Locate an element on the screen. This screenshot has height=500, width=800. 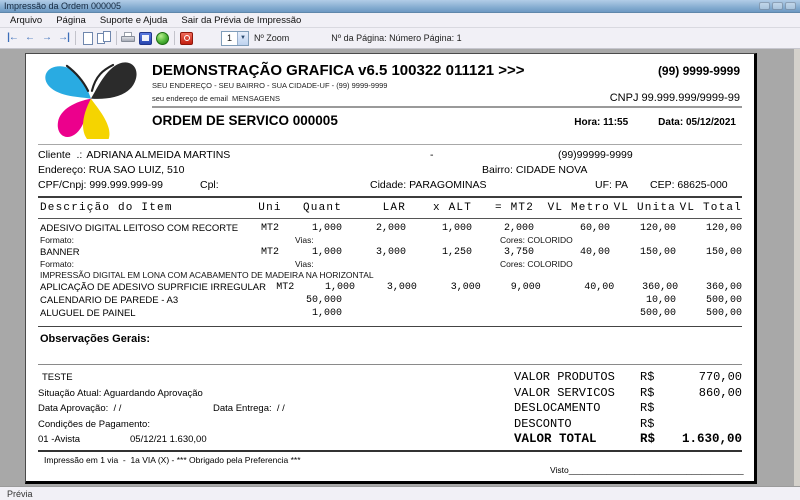
total-label: VALOR SERVICOS is located at coordinates (564, 392).